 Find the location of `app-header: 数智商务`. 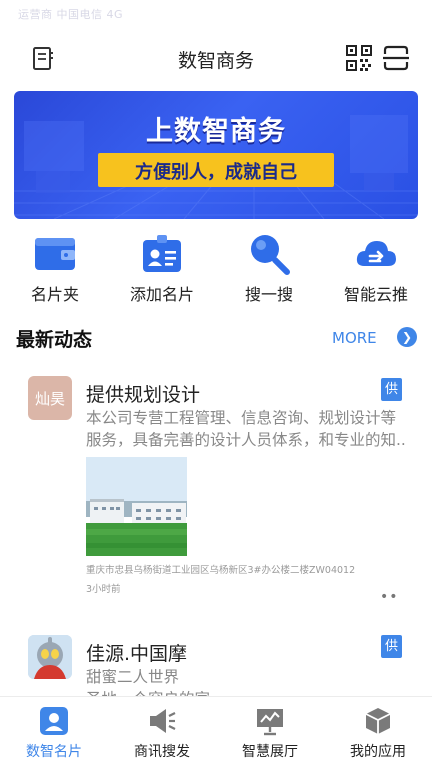

app-header: 数智商务 is located at coordinates (216, 59).